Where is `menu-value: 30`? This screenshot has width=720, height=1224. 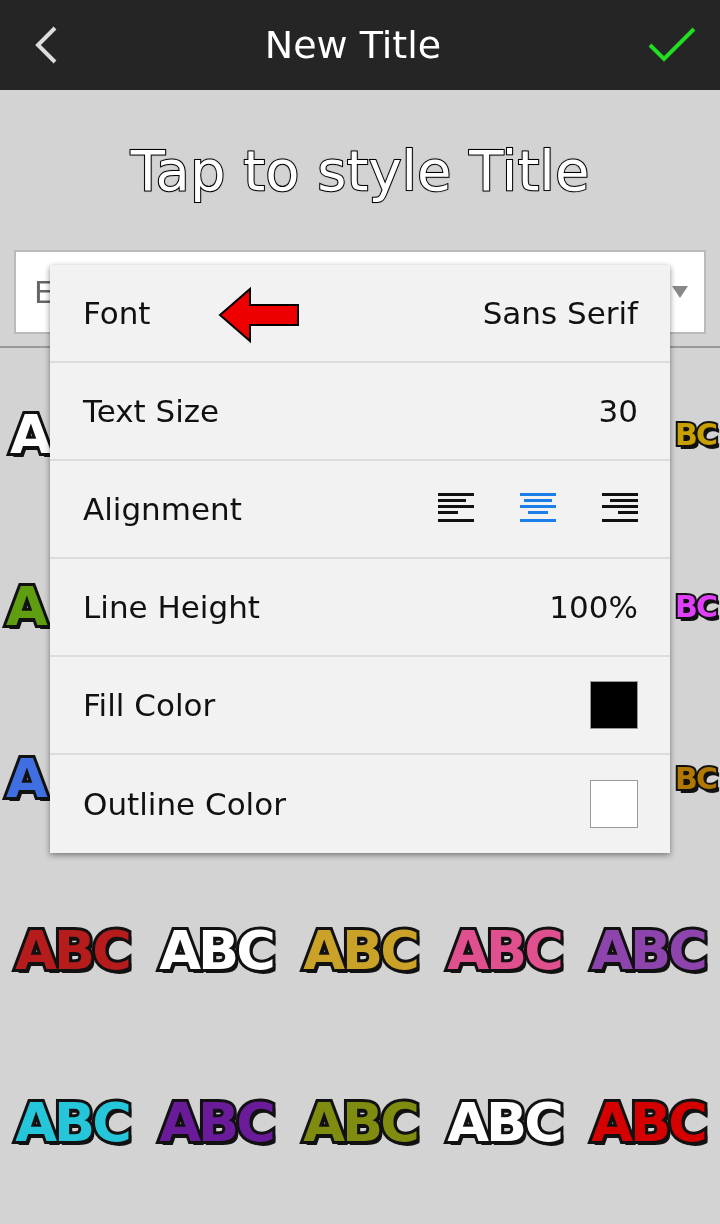 menu-value: 30 is located at coordinates (618, 411).